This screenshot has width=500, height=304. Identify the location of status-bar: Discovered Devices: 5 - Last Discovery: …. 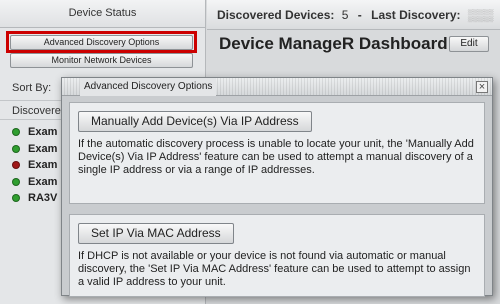
(353, 15).